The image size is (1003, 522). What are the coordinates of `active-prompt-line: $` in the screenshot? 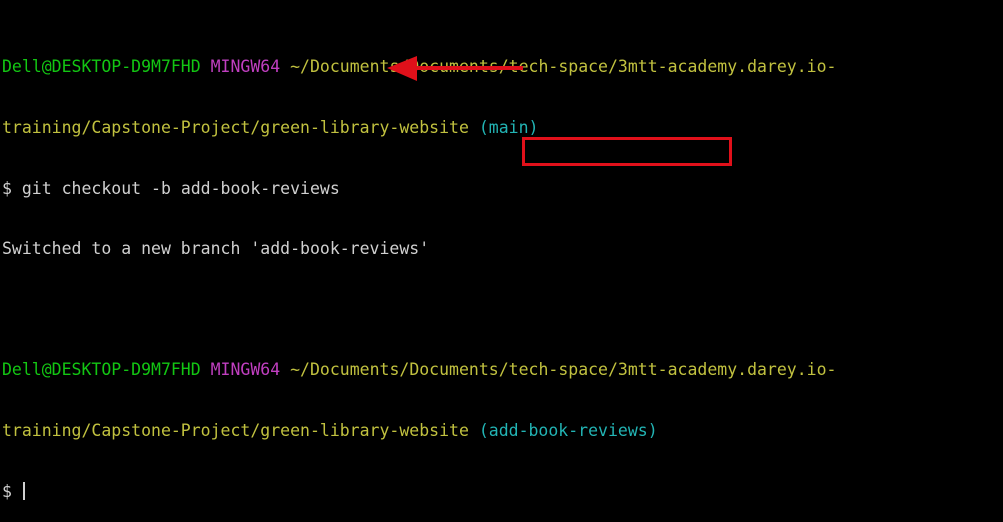 It's located at (502, 491).